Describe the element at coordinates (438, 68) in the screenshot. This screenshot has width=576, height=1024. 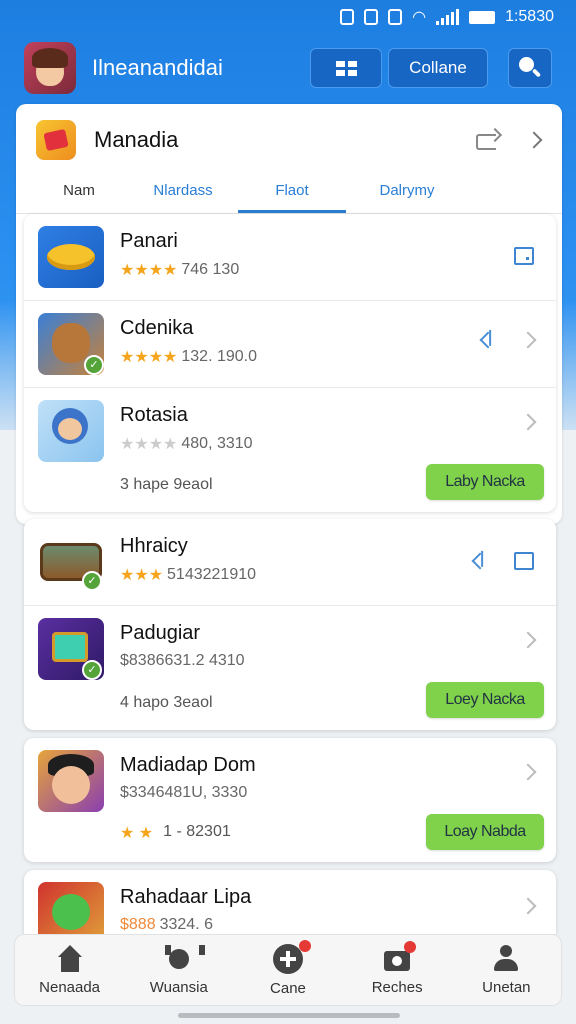
I see `collapse-button: Collanе` at that location.